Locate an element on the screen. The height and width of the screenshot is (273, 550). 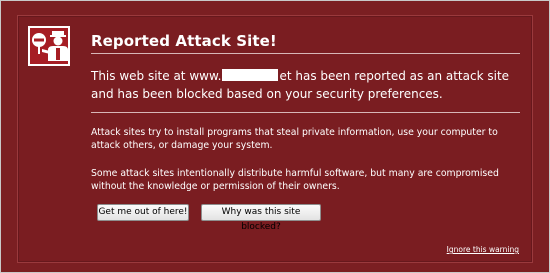
message-divider is located at coordinates (305, 112).